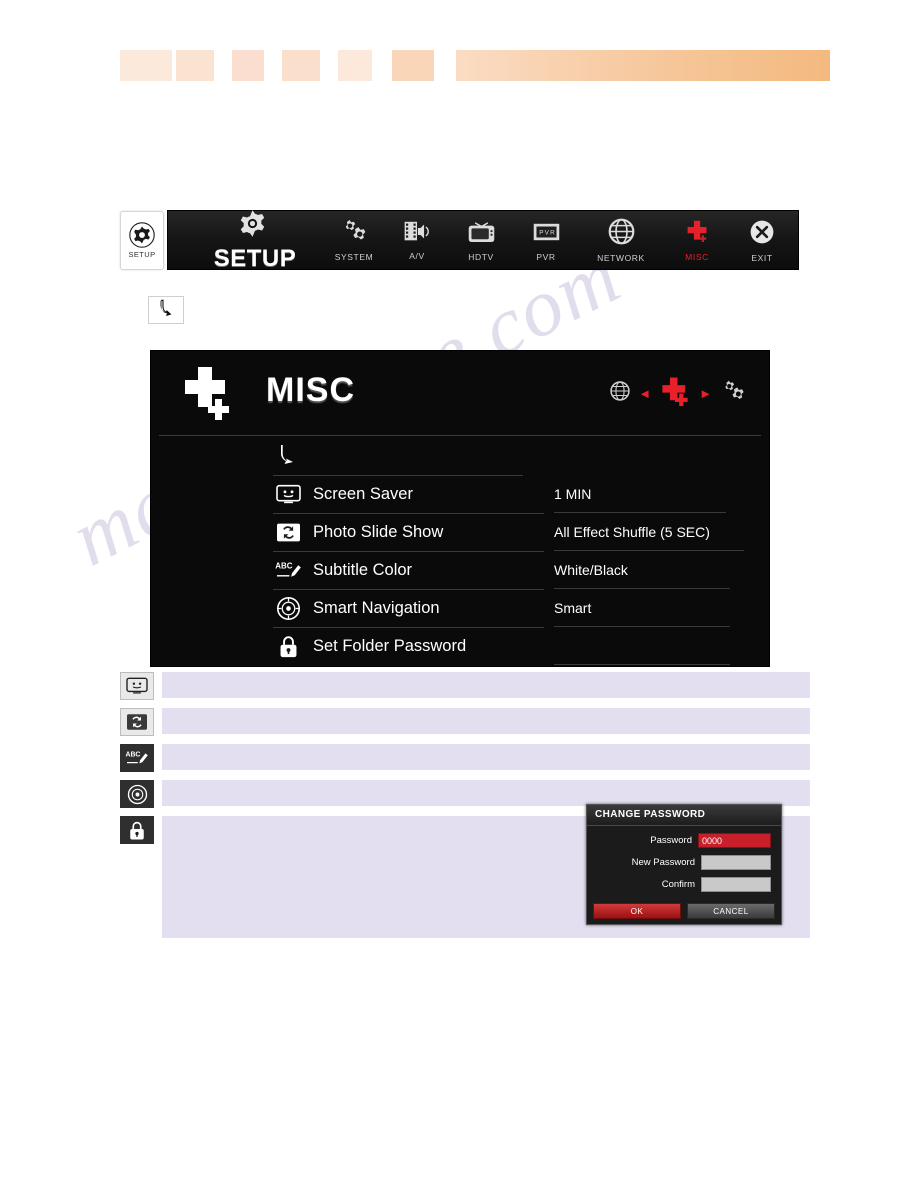 This screenshot has width=918, height=1188. Describe the element at coordinates (762, 234) in the screenshot. I see `close-circle-icon` at that location.